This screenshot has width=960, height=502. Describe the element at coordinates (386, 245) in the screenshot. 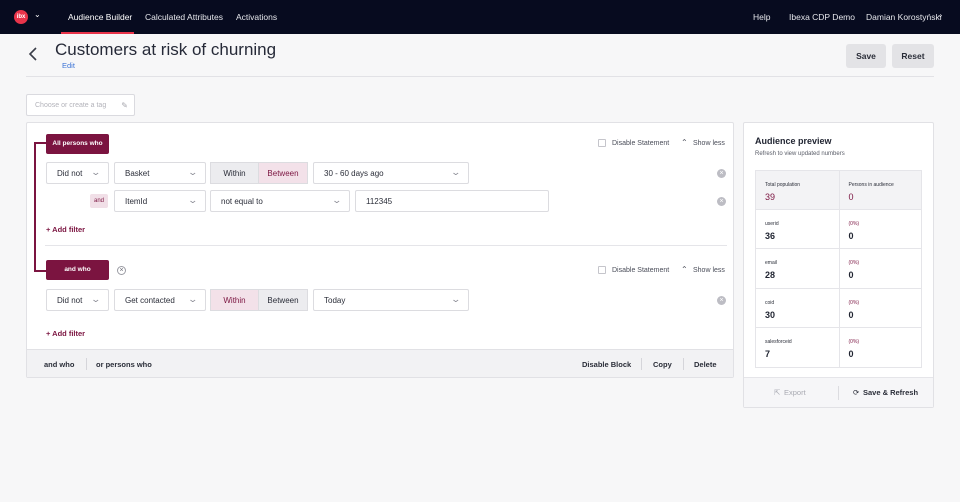

I see `block-divider` at that location.